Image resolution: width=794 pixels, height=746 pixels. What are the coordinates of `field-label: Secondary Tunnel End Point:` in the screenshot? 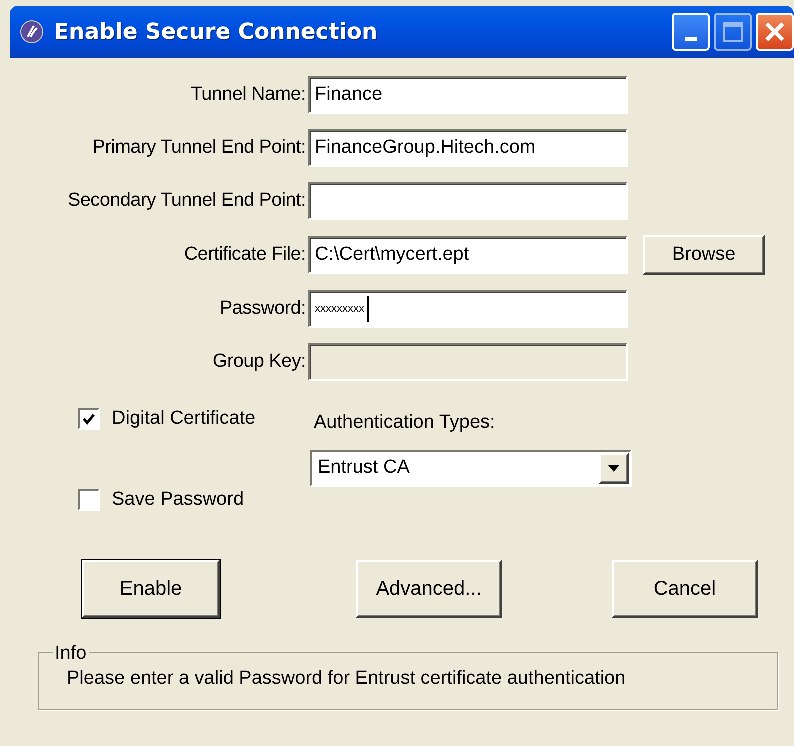 It's located at (186, 200).